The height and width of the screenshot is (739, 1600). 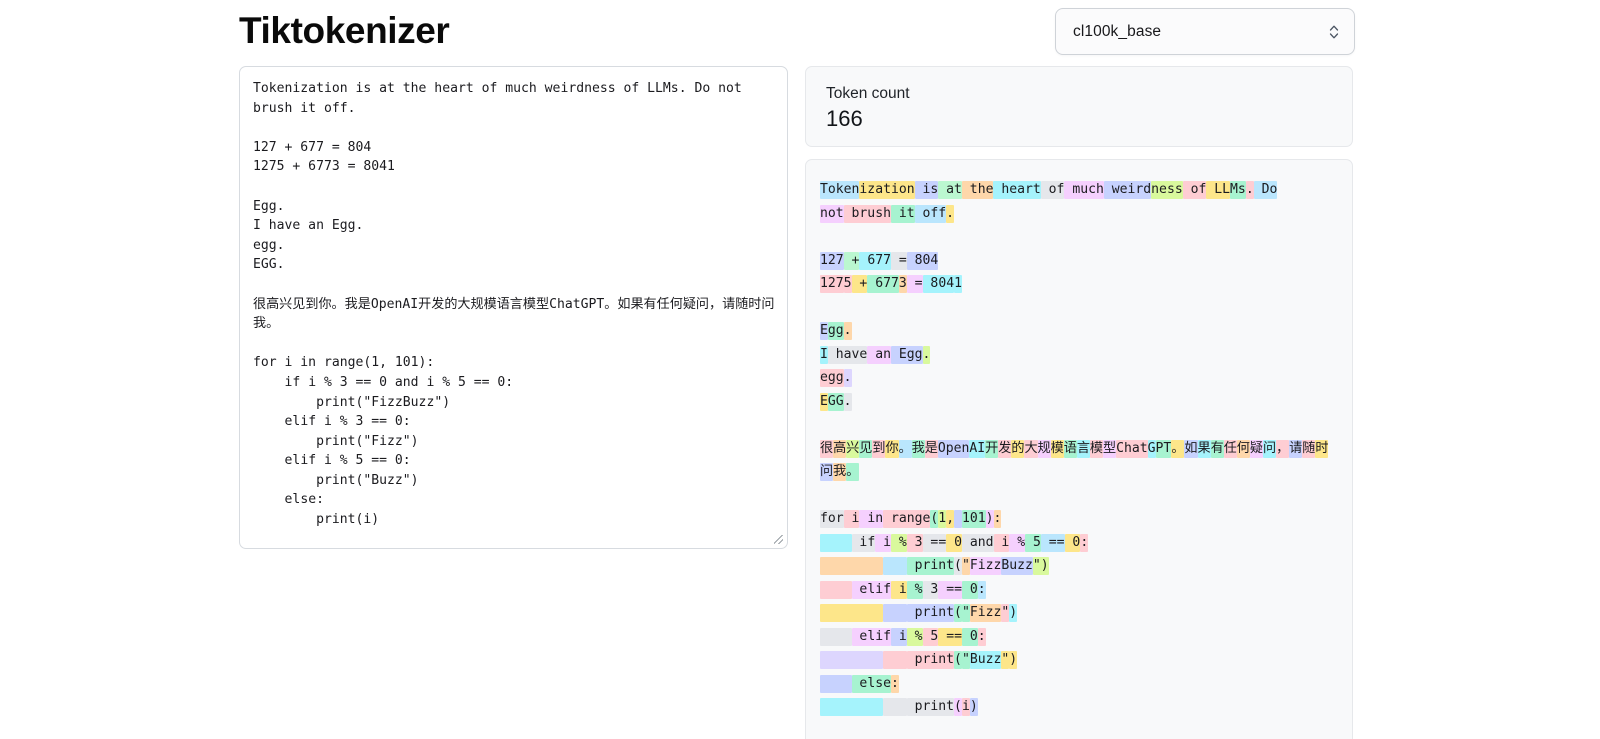 What do you see at coordinates (1044, 448) in the screenshot?
I see `token: 规` at bounding box center [1044, 448].